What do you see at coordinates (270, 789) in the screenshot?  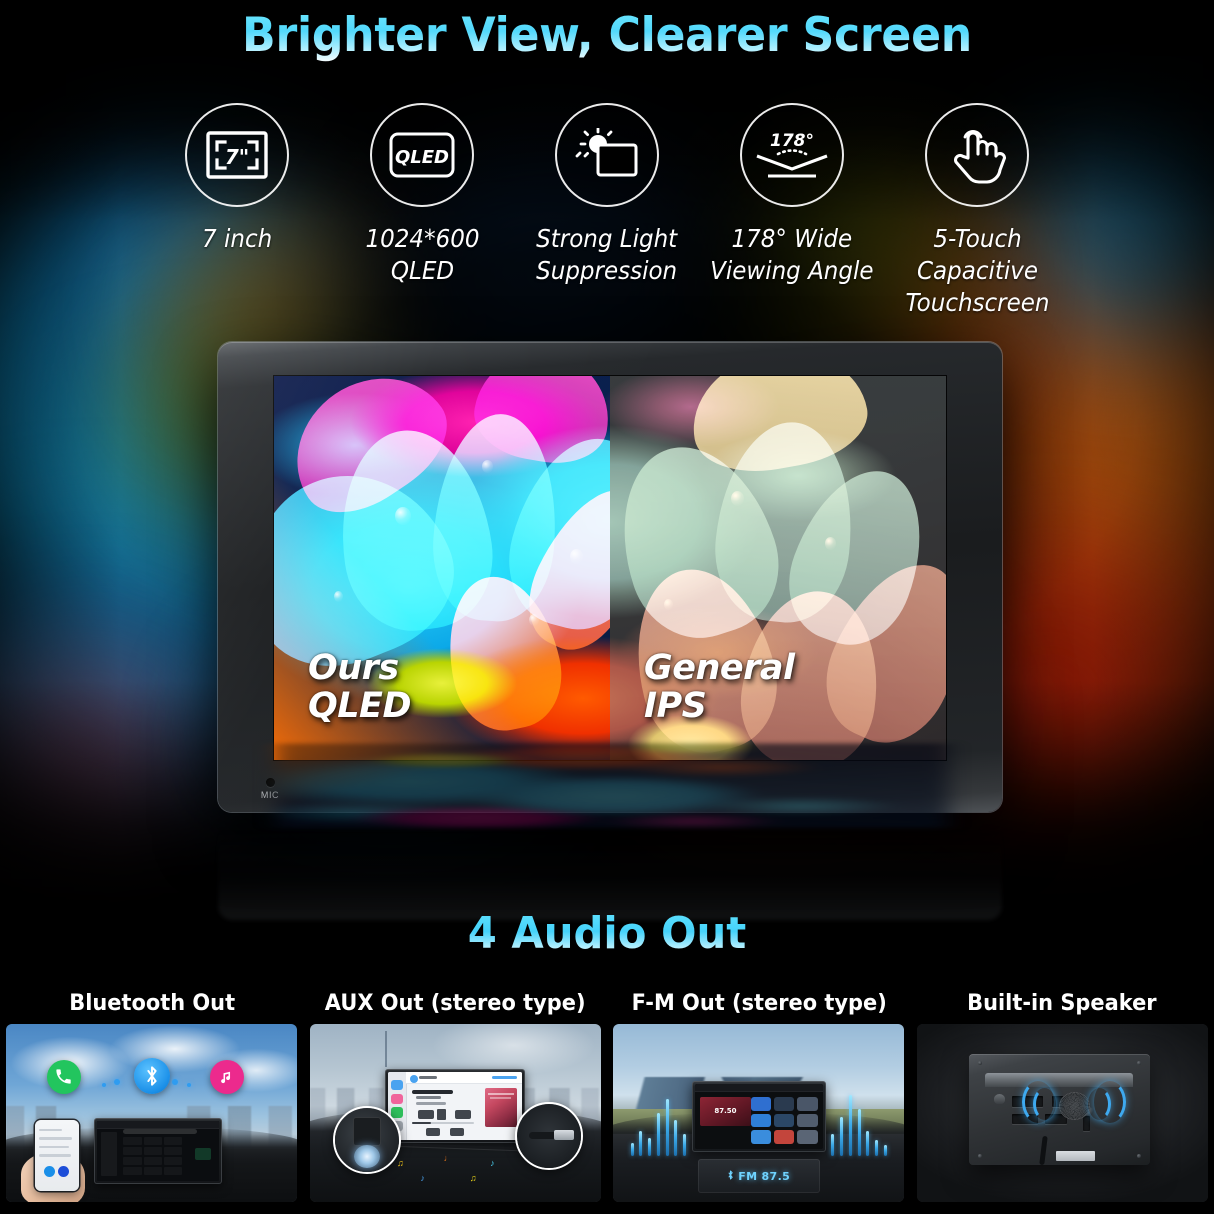 I see `microphone: MIC` at bounding box center [270, 789].